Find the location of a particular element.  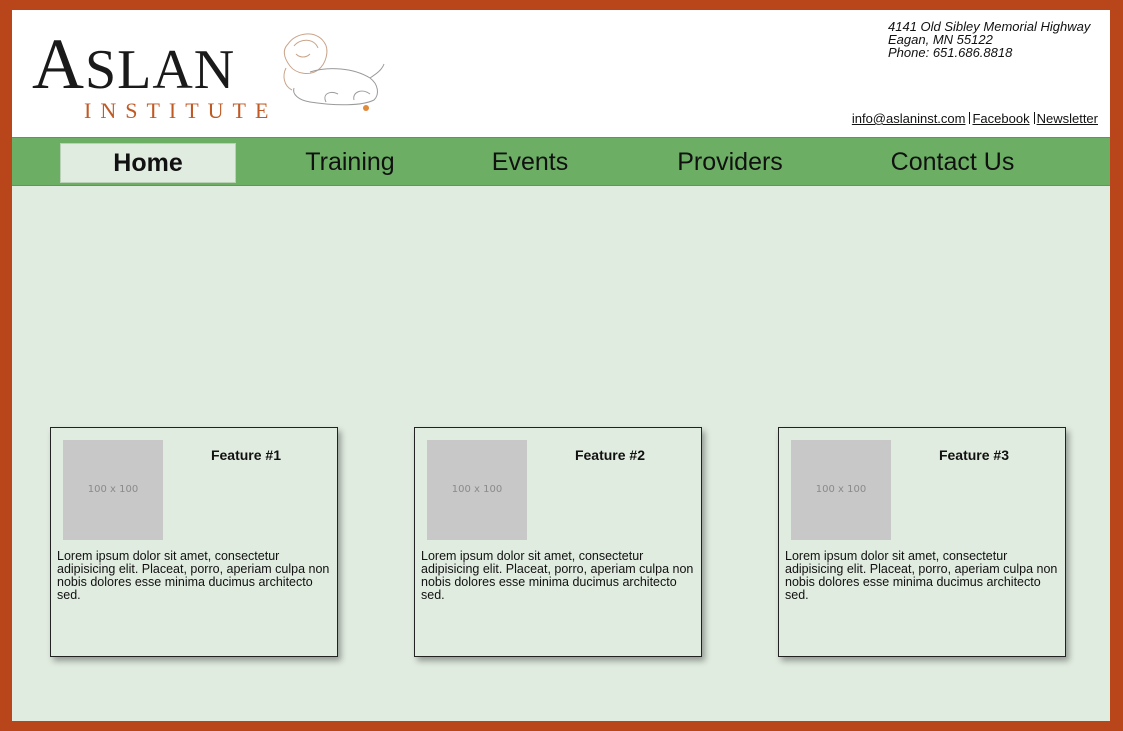

feature-title: Feature #2 is located at coordinates (610, 455).